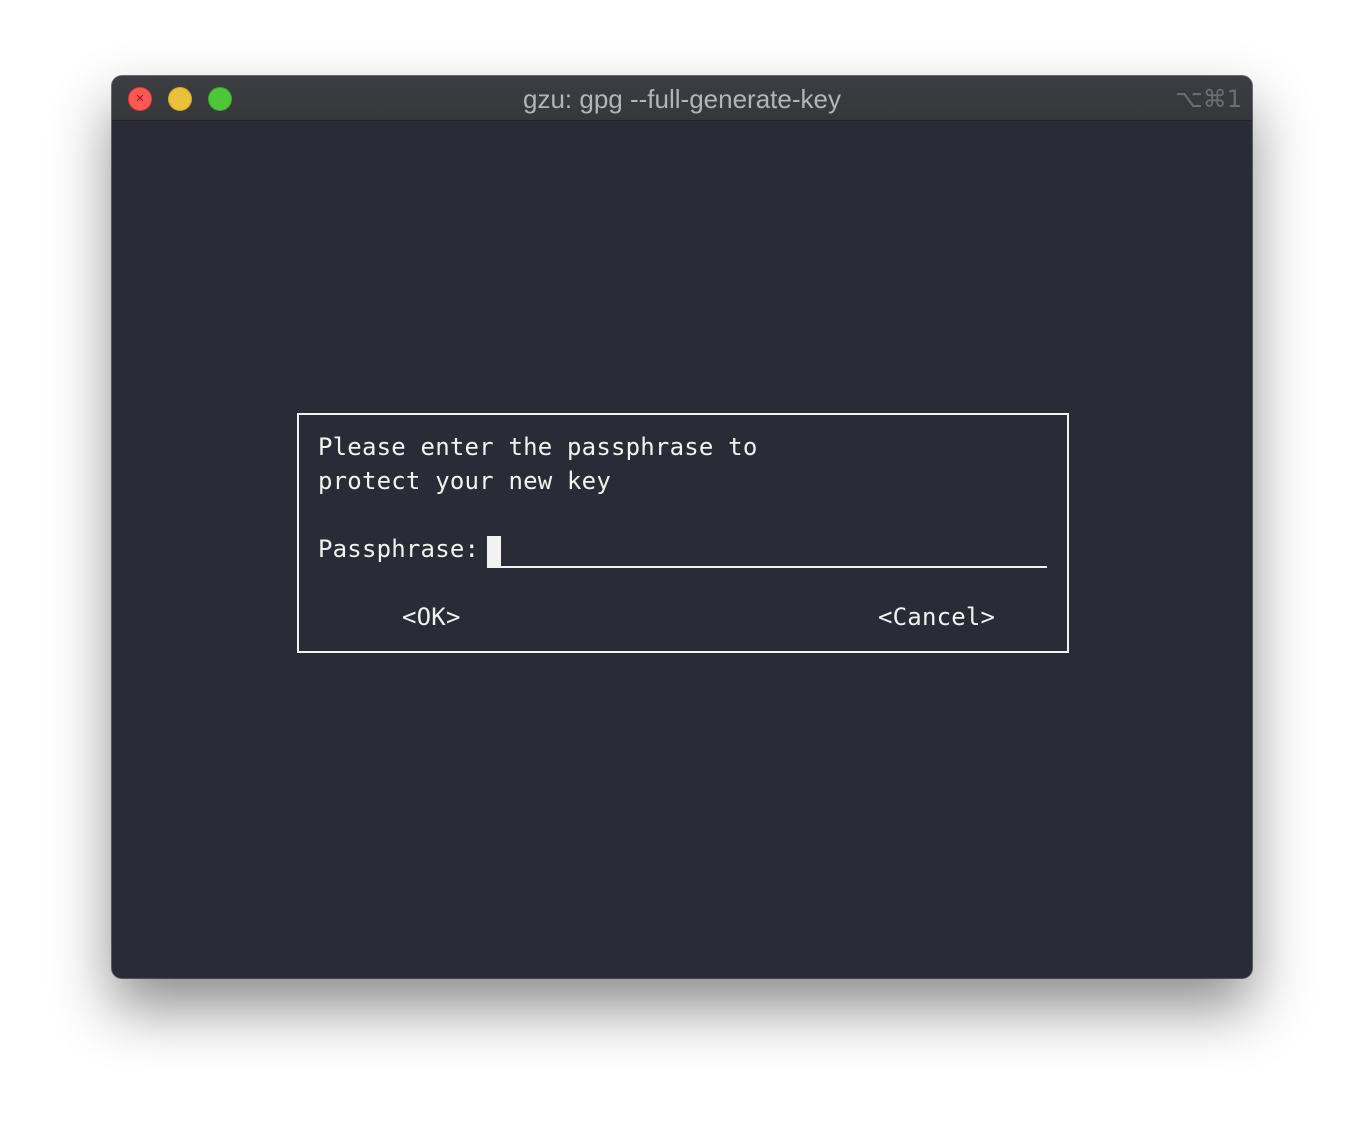  What do you see at coordinates (936, 617) in the screenshot?
I see `cancel-button: <Cancel>` at bounding box center [936, 617].